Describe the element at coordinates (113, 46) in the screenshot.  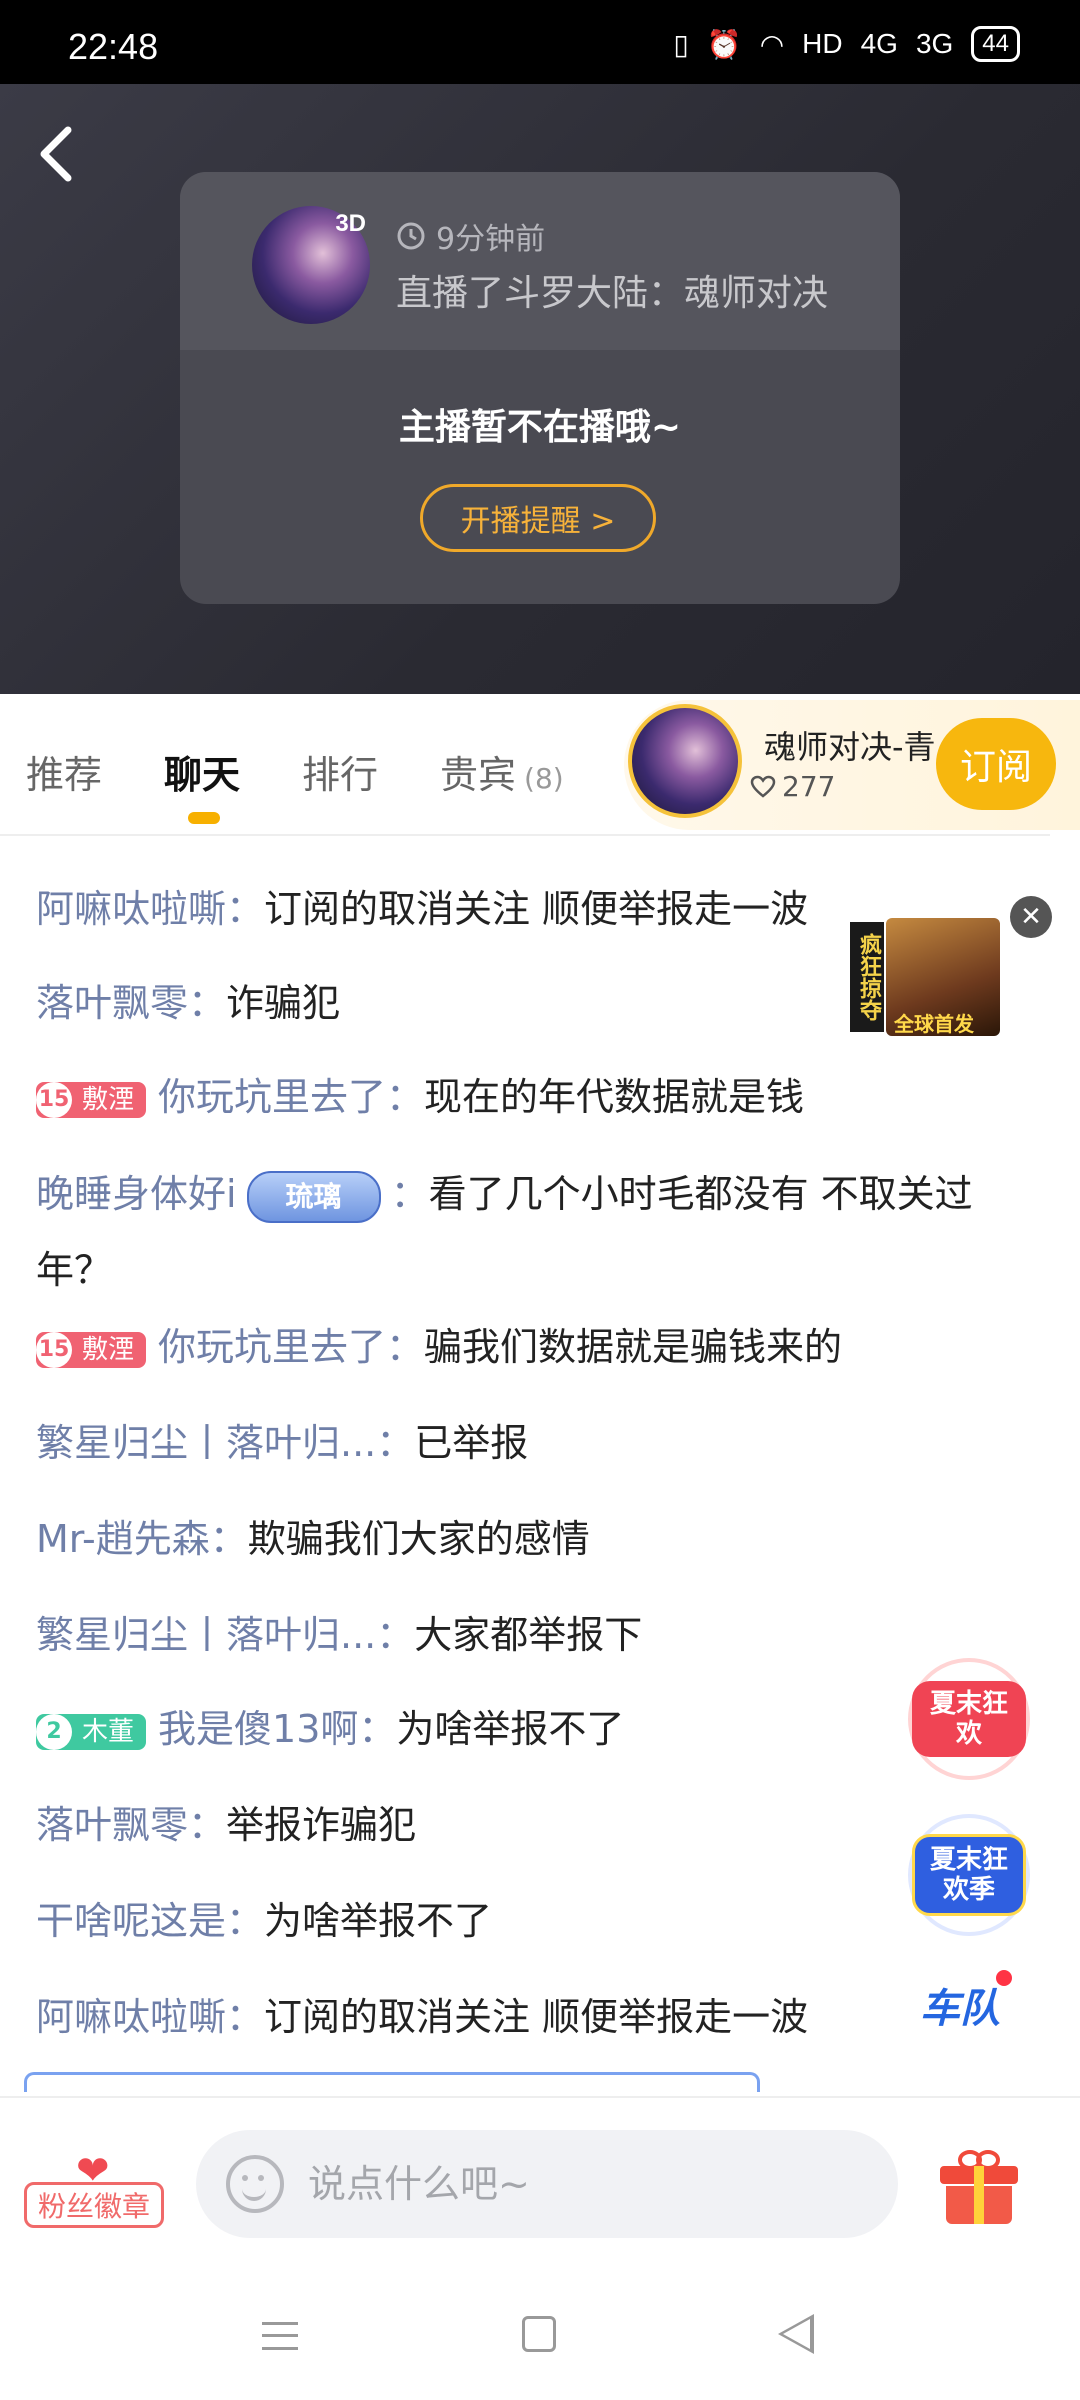
I see `clock: 22:48` at that location.